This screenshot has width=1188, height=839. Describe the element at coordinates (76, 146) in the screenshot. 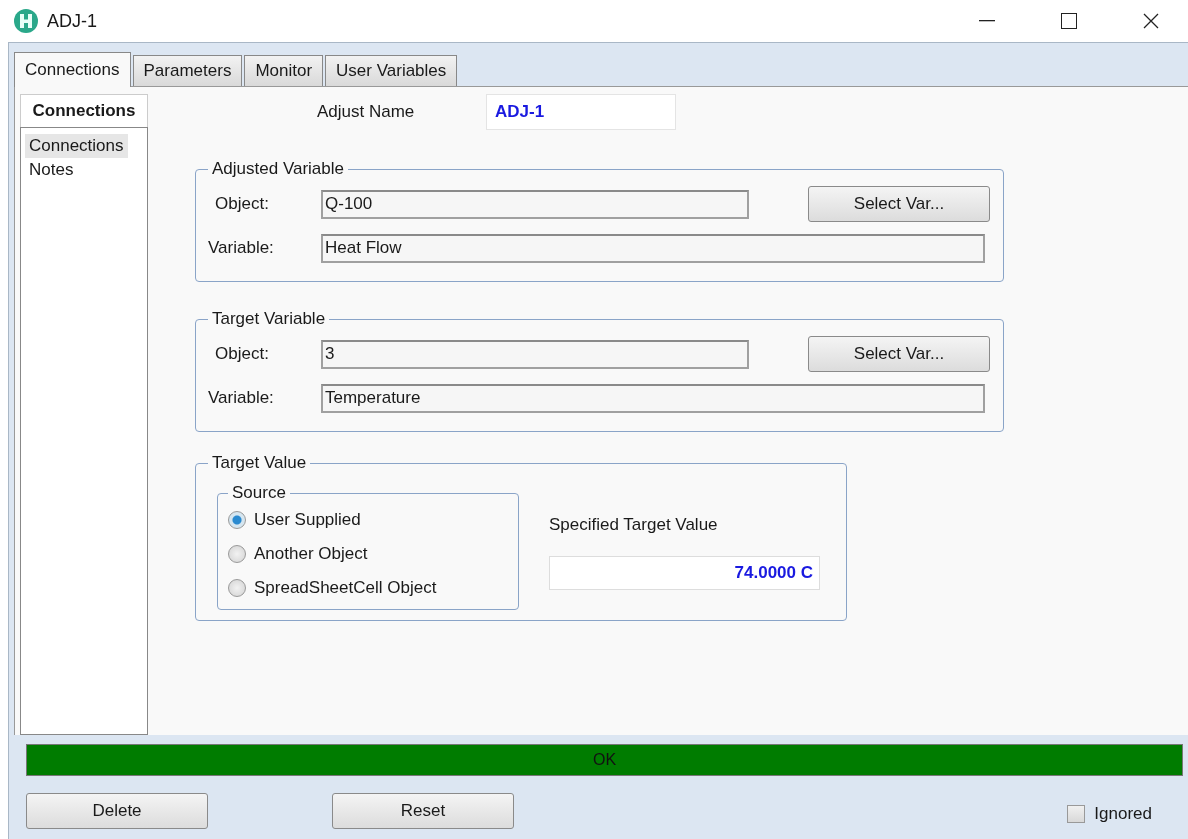

I see `nav-item: Connections` at that location.